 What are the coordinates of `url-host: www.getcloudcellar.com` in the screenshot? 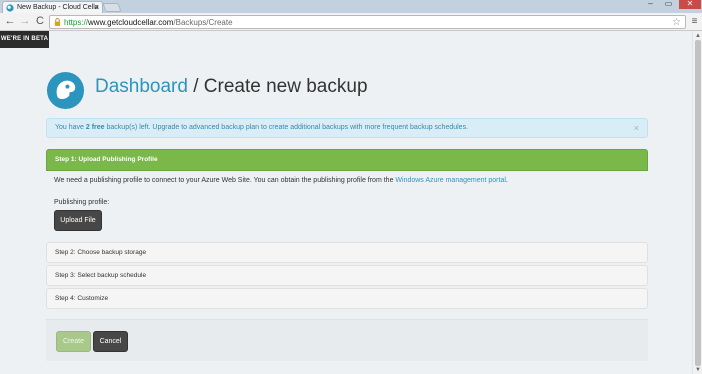 It's located at (131, 22).